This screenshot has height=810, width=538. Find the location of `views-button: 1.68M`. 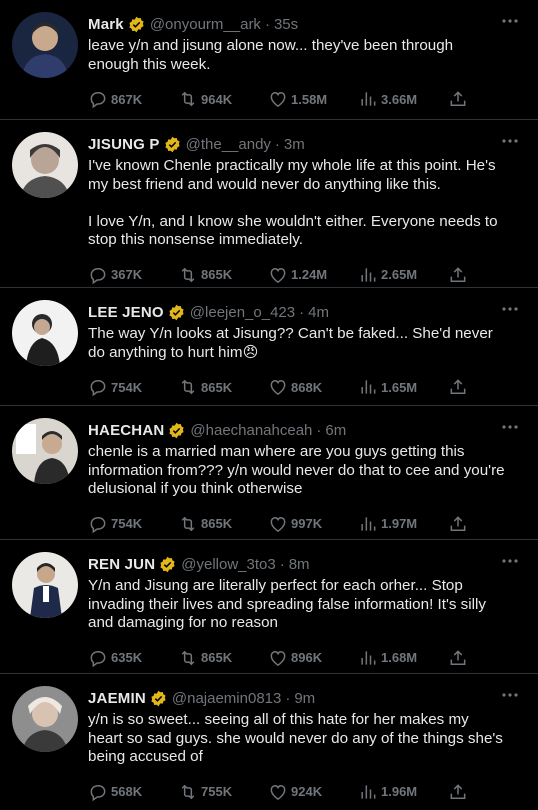

views-button: 1.68M is located at coordinates (403, 658).